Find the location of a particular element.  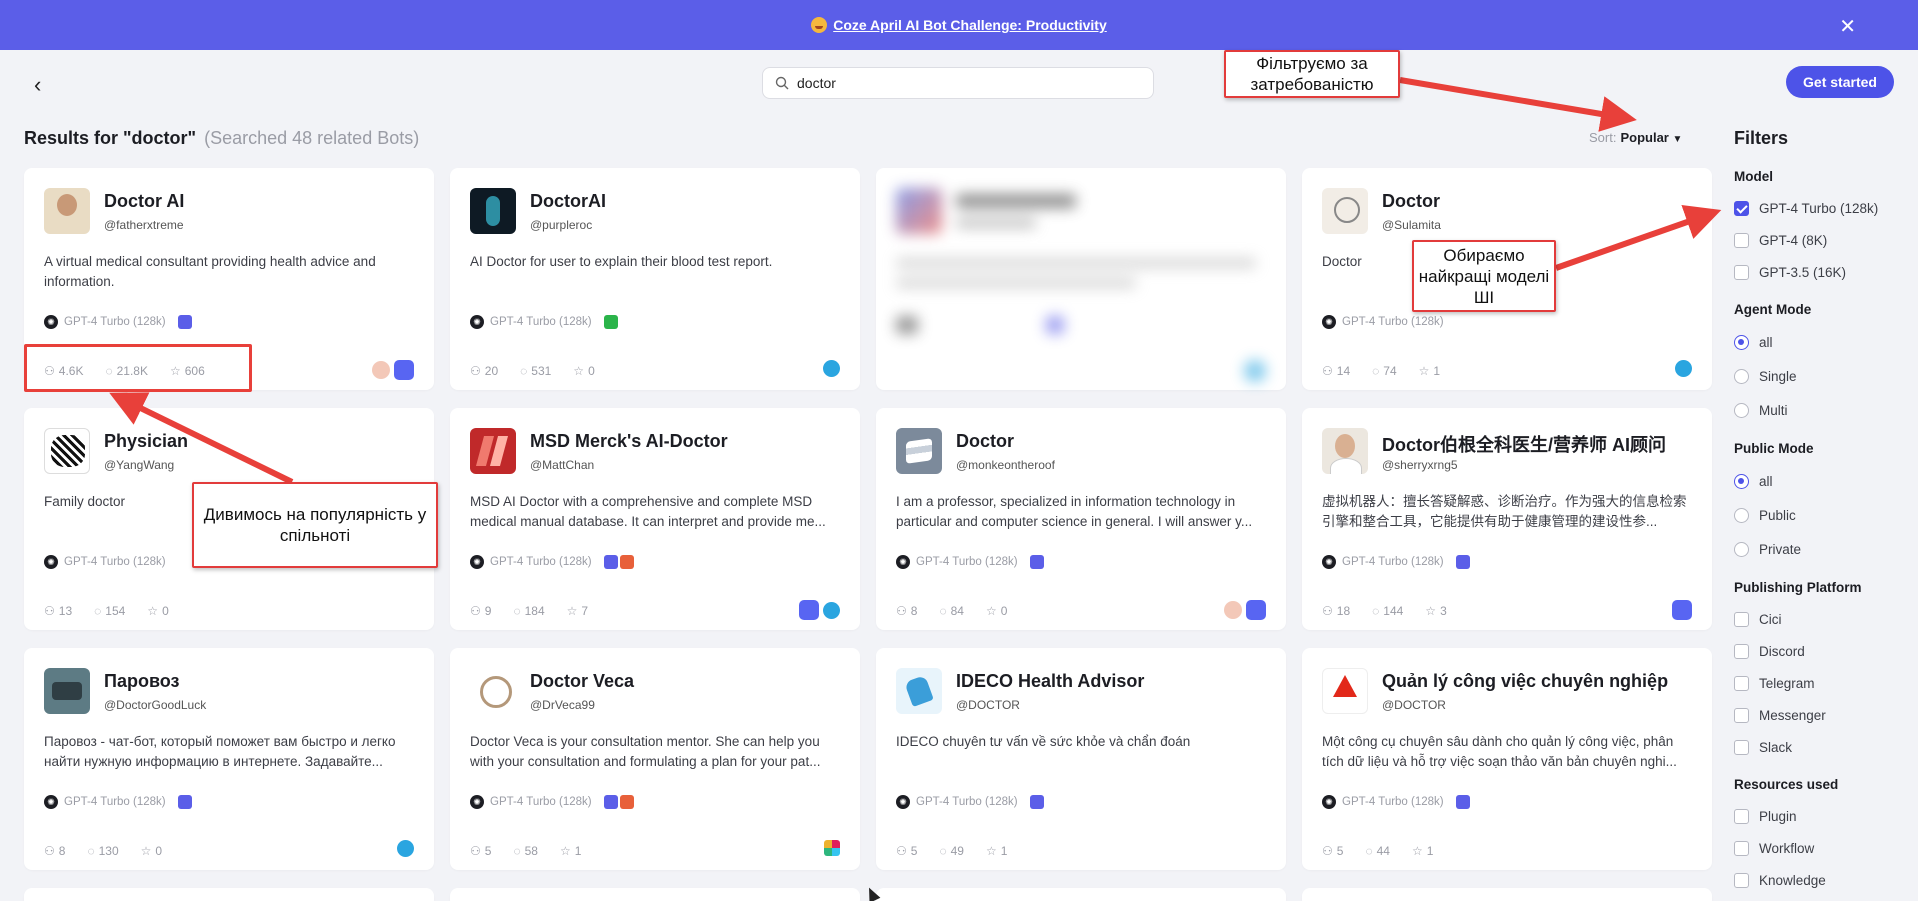

bot-name: Quản lý công việc chuyên nghiệp is located at coordinates (1525, 681).